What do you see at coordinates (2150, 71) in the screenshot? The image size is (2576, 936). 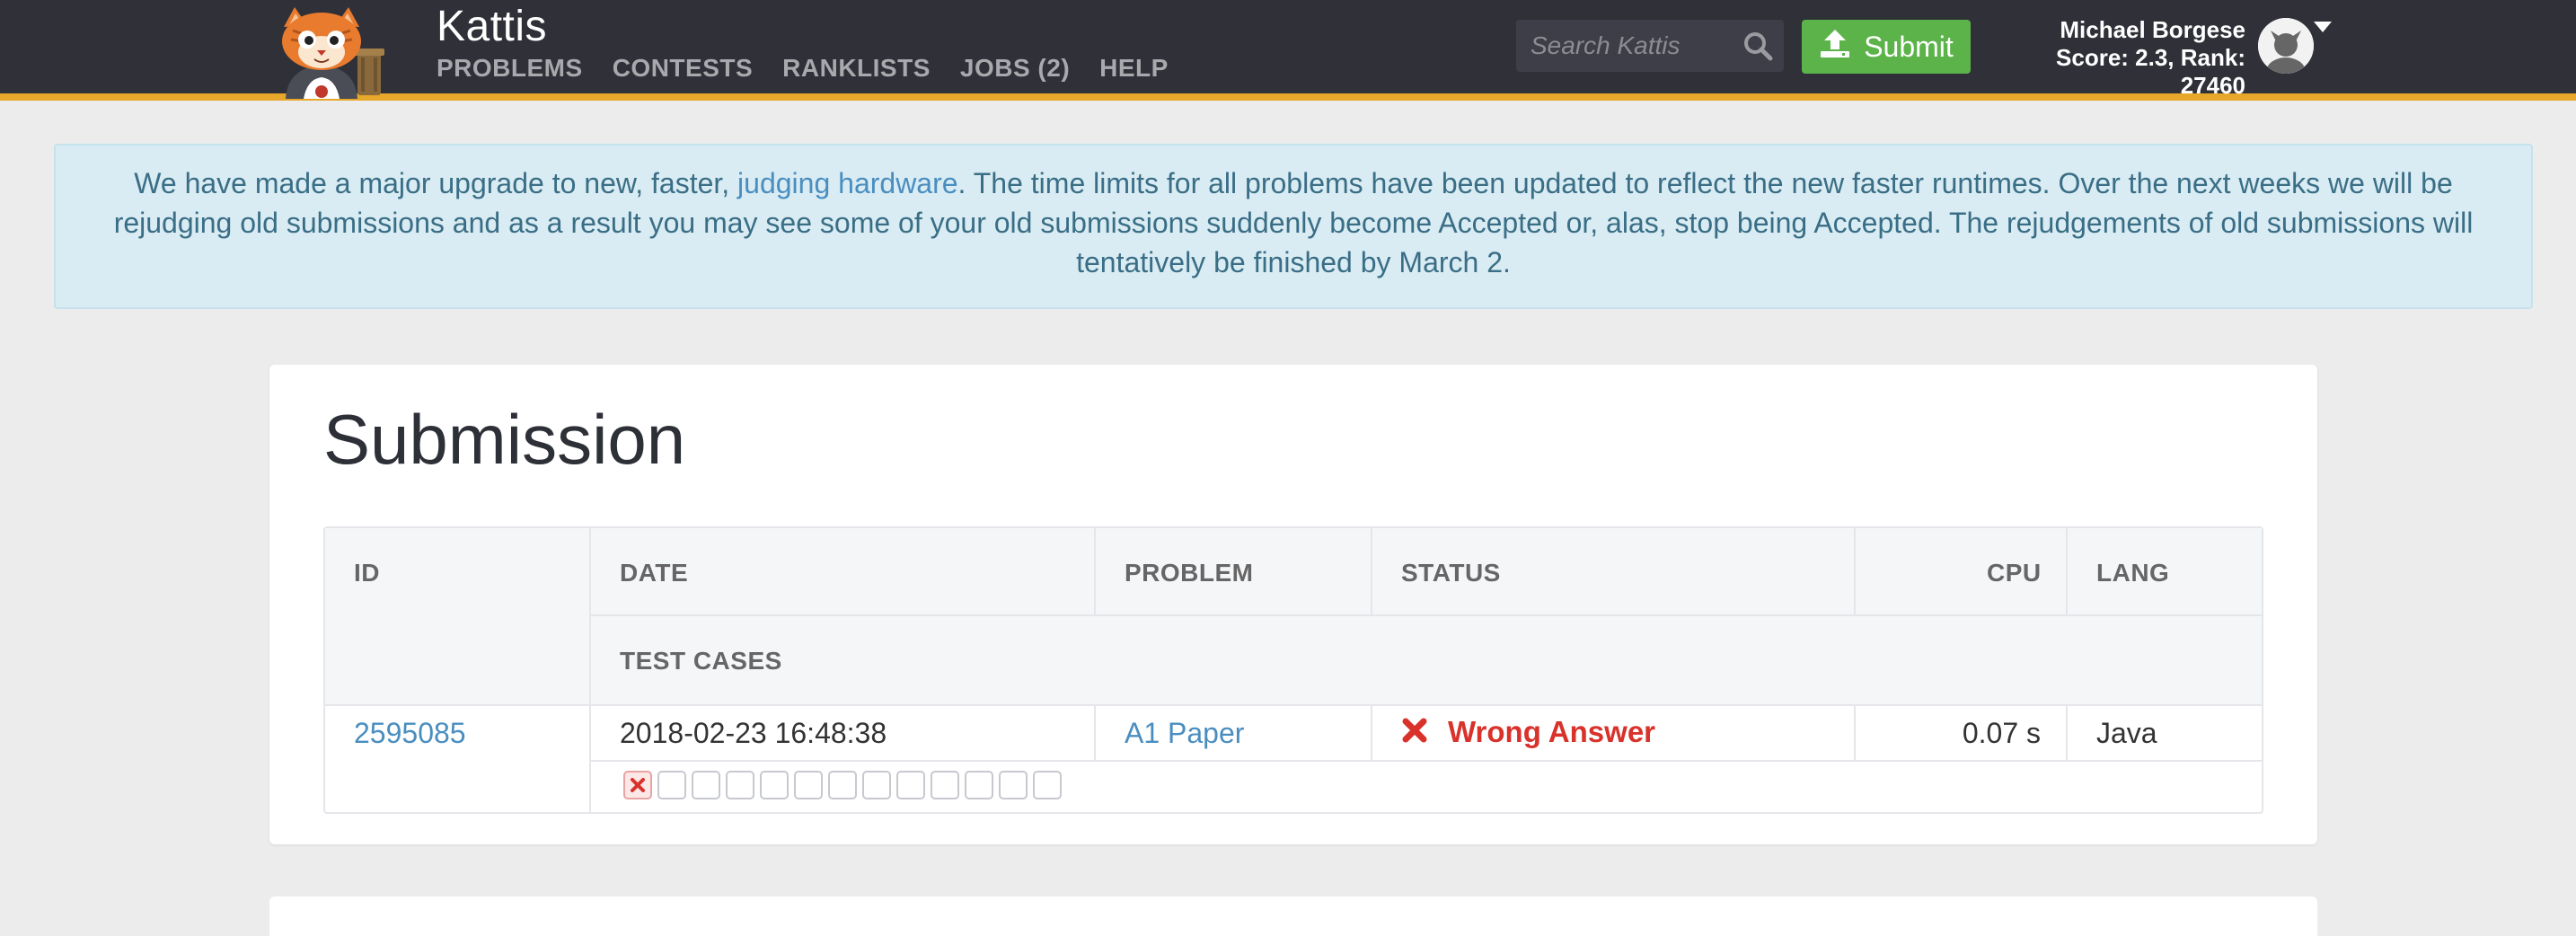 I see `user-stats: Score: 2.3, Rank: 27460` at bounding box center [2150, 71].